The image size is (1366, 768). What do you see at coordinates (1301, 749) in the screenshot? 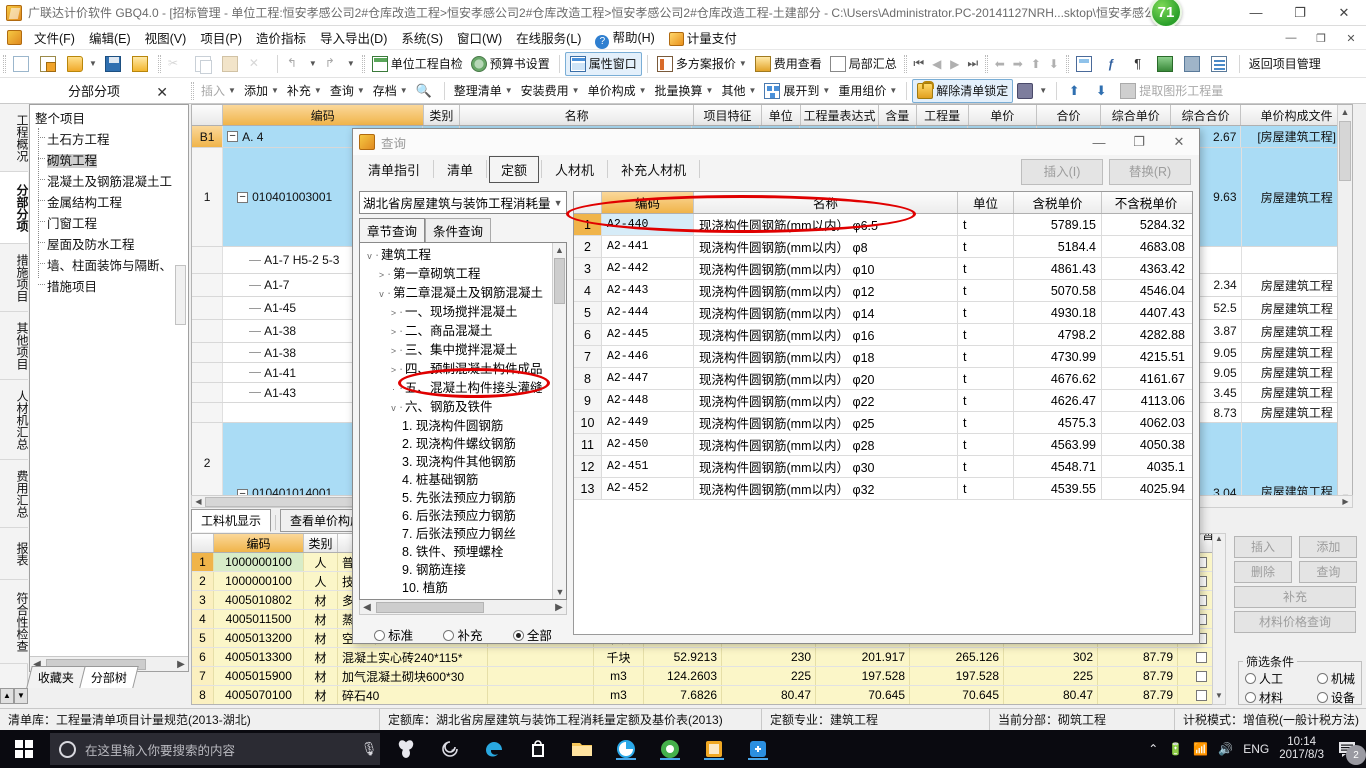
I see `clock: 10:14 2017/8/3` at bounding box center [1301, 749].